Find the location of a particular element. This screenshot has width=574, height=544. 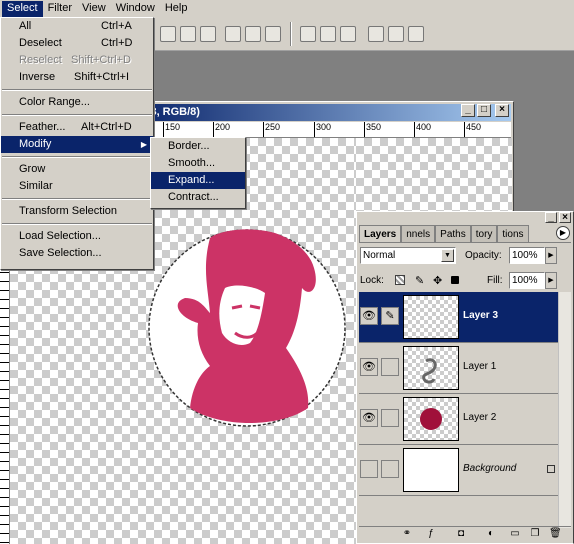

menu-item-transform-selection: Transform Selection is located at coordinates (77, 211).